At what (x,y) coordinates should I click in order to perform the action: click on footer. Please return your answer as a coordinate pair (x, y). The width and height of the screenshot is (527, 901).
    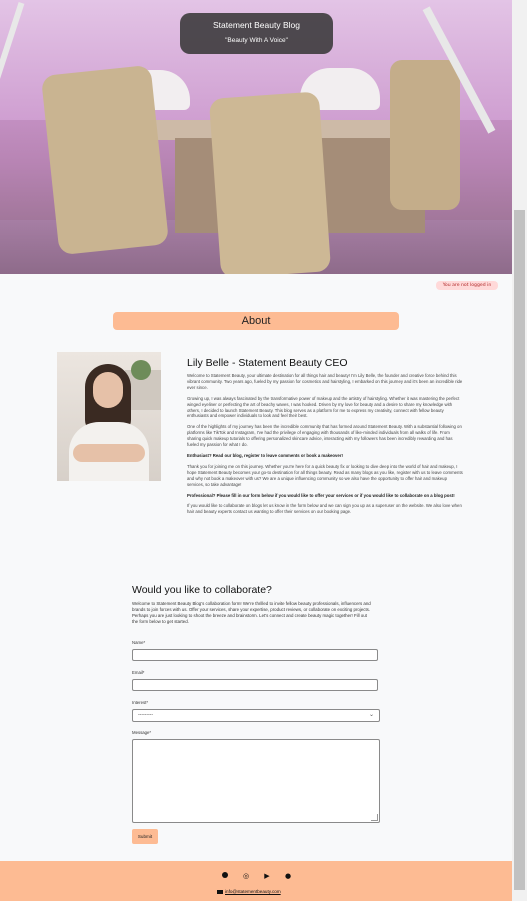
    Looking at the image, I should click on (256, 881).